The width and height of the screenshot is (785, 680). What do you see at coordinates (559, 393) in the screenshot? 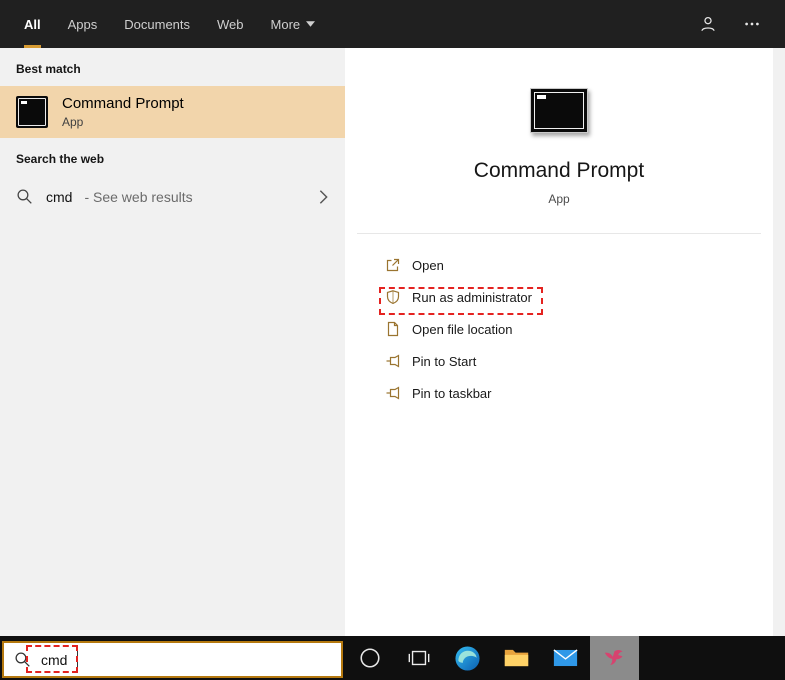
I see `action-pin-to-taskbar: Pin to taskbar` at bounding box center [559, 393].